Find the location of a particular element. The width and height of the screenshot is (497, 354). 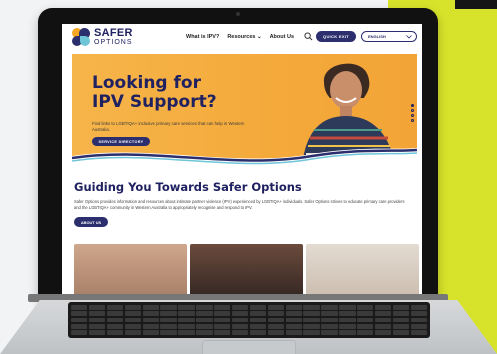

nav-item-what-is-ipv: What is IPV? is located at coordinates (202, 37).